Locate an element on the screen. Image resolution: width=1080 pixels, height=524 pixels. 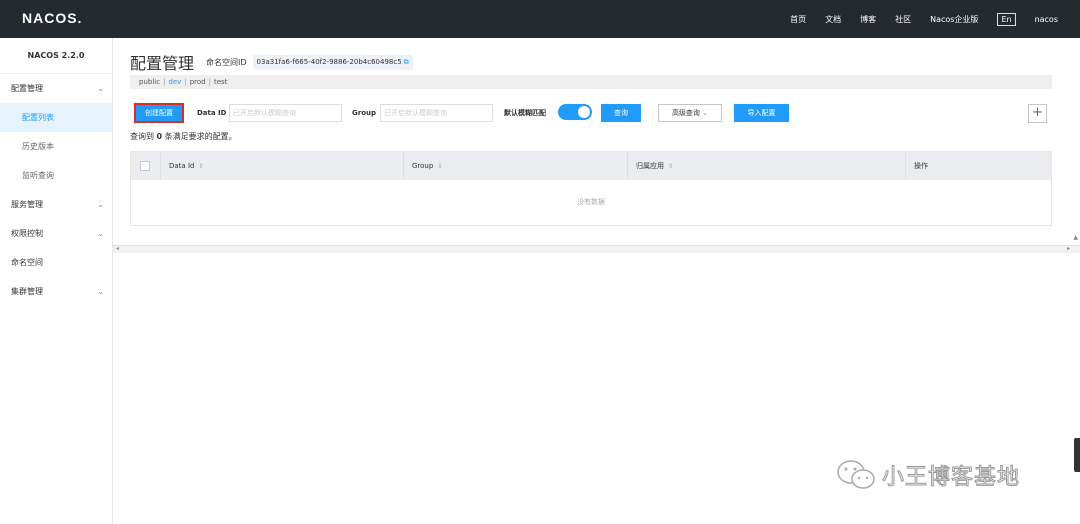
namespace-tab-public: public is located at coordinates (149, 82).